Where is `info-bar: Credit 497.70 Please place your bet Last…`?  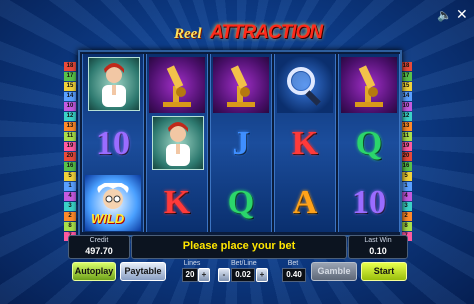 info-bar: Credit 497.70 Please place your bet Last… is located at coordinates (238, 247).